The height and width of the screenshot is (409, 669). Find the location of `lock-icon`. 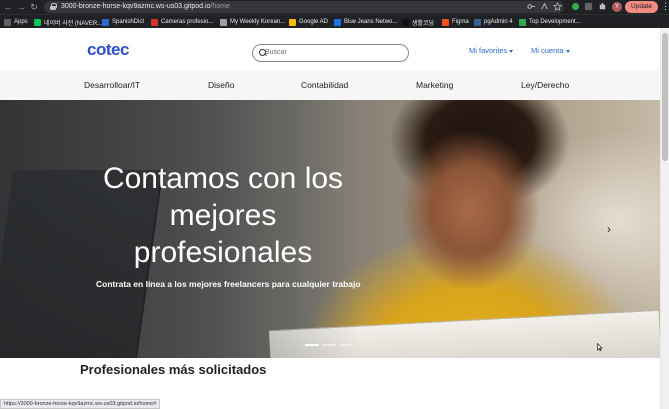

lock-icon is located at coordinates (53, 6).